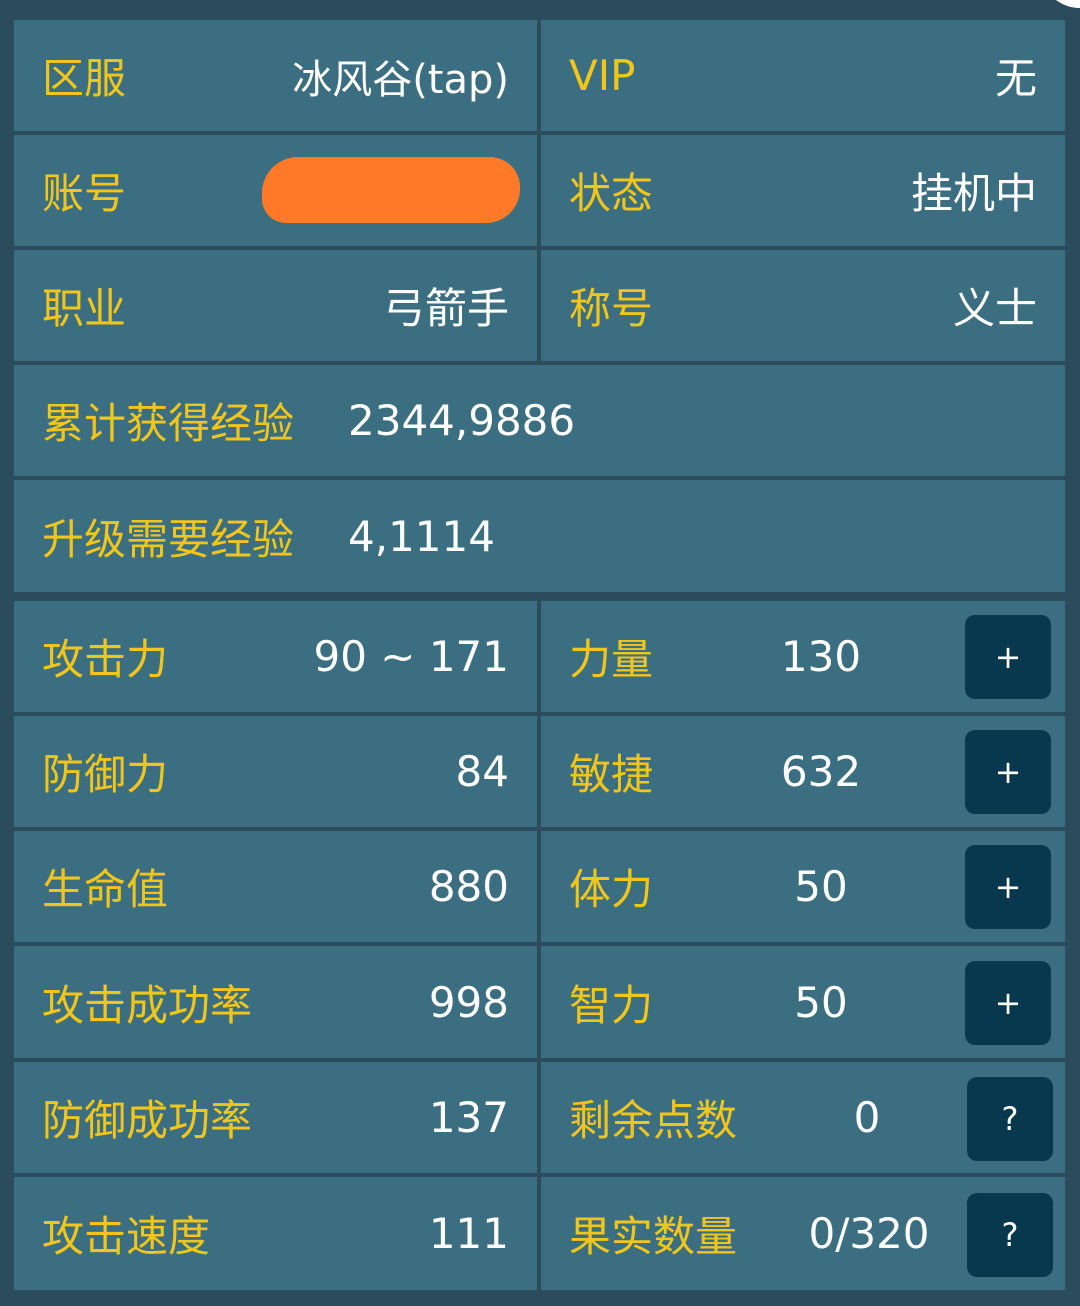 The image size is (1080, 1306). I want to click on title-value: 义士, so click(994, 308).